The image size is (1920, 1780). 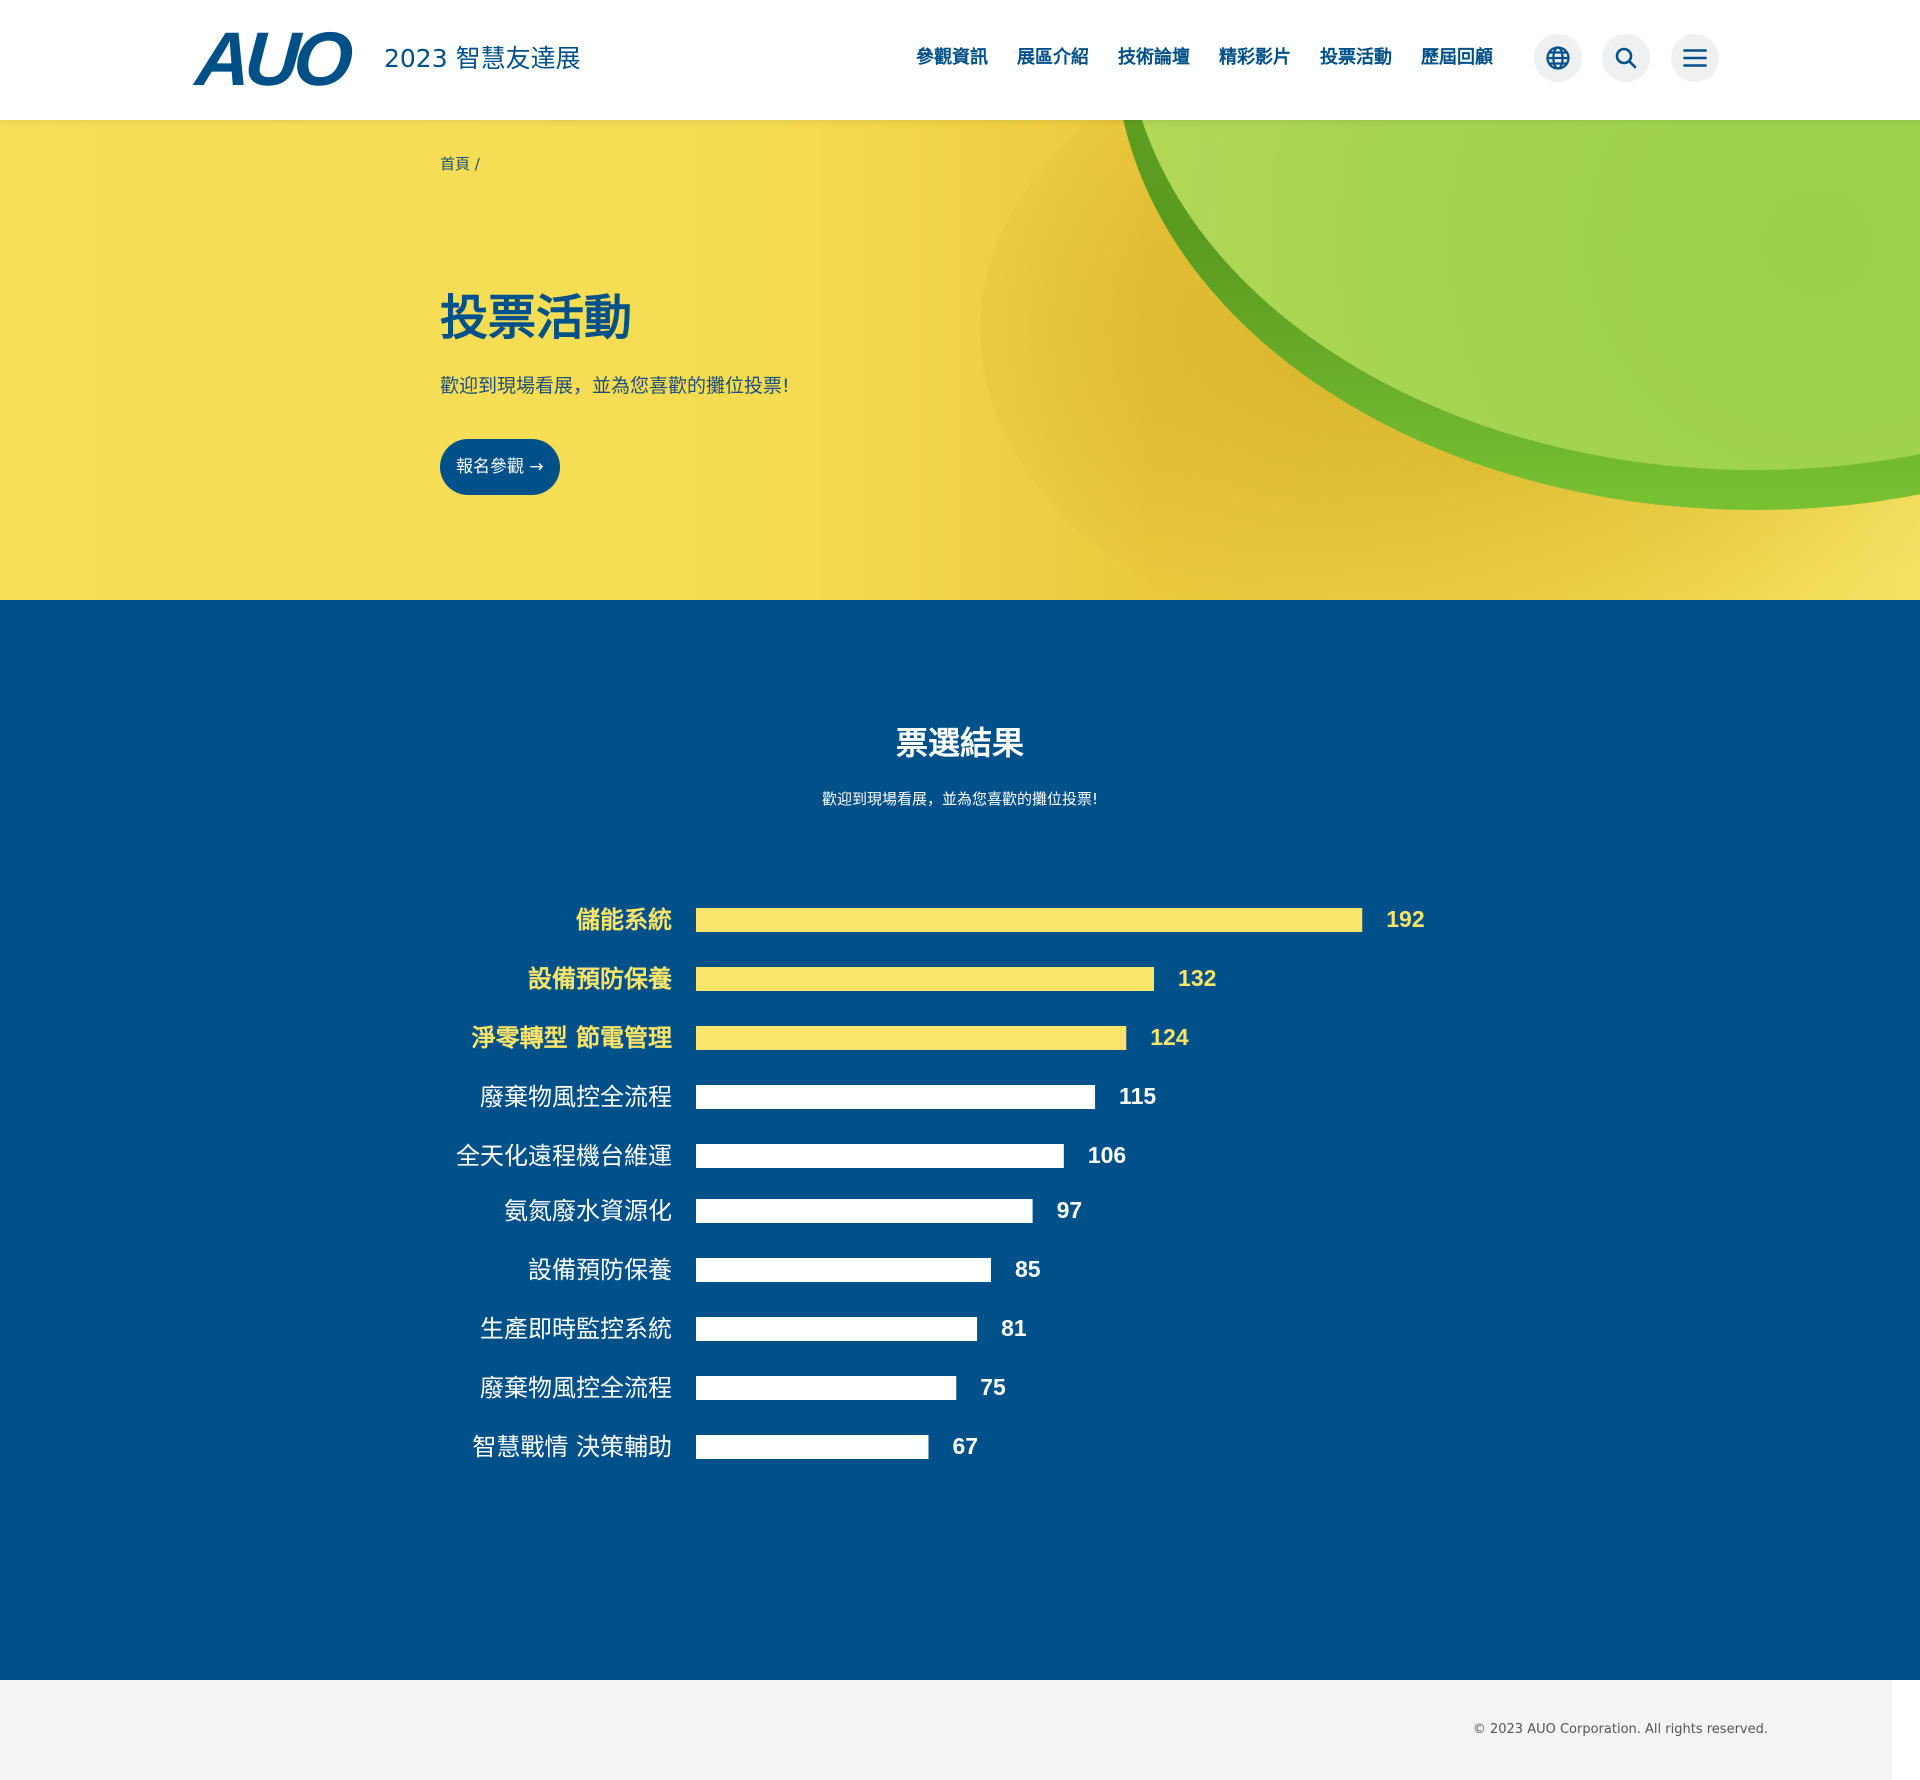 I want to click on globe-icon, so click(x=1558, y=58).